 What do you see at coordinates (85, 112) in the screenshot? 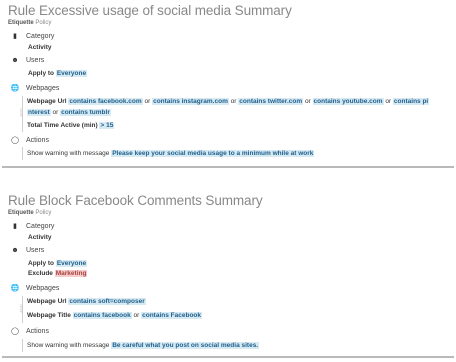
I see `url-condition: contains tumblr` at bounding box center [85, 112].